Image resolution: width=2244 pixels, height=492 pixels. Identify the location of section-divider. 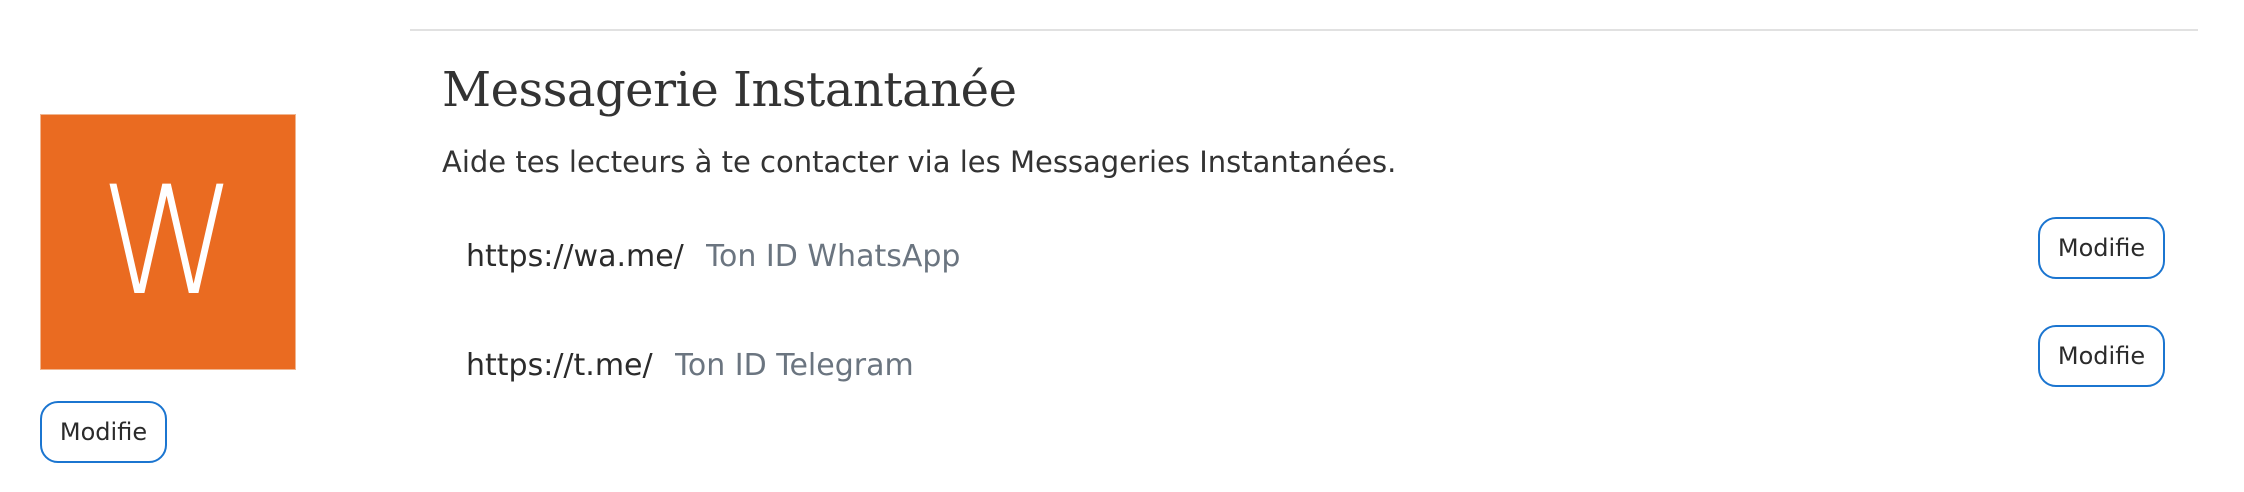
(1304, 30).